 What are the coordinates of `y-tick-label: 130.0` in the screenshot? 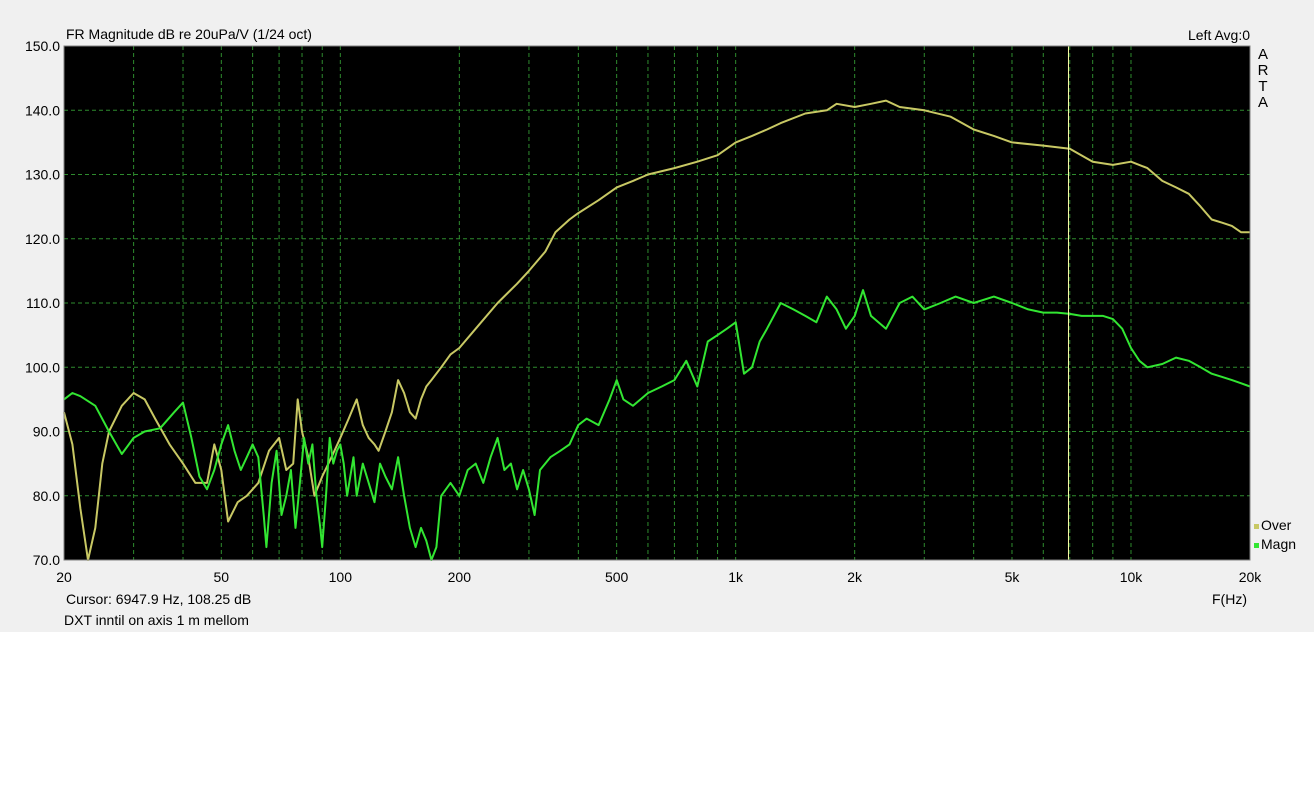 It's located at (42, 175).